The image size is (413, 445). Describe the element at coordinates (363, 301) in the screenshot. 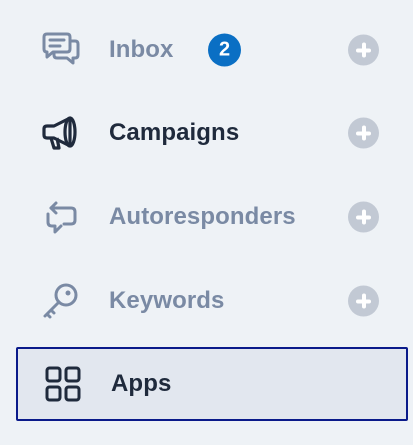

I see `add-keyword-button` at that location.